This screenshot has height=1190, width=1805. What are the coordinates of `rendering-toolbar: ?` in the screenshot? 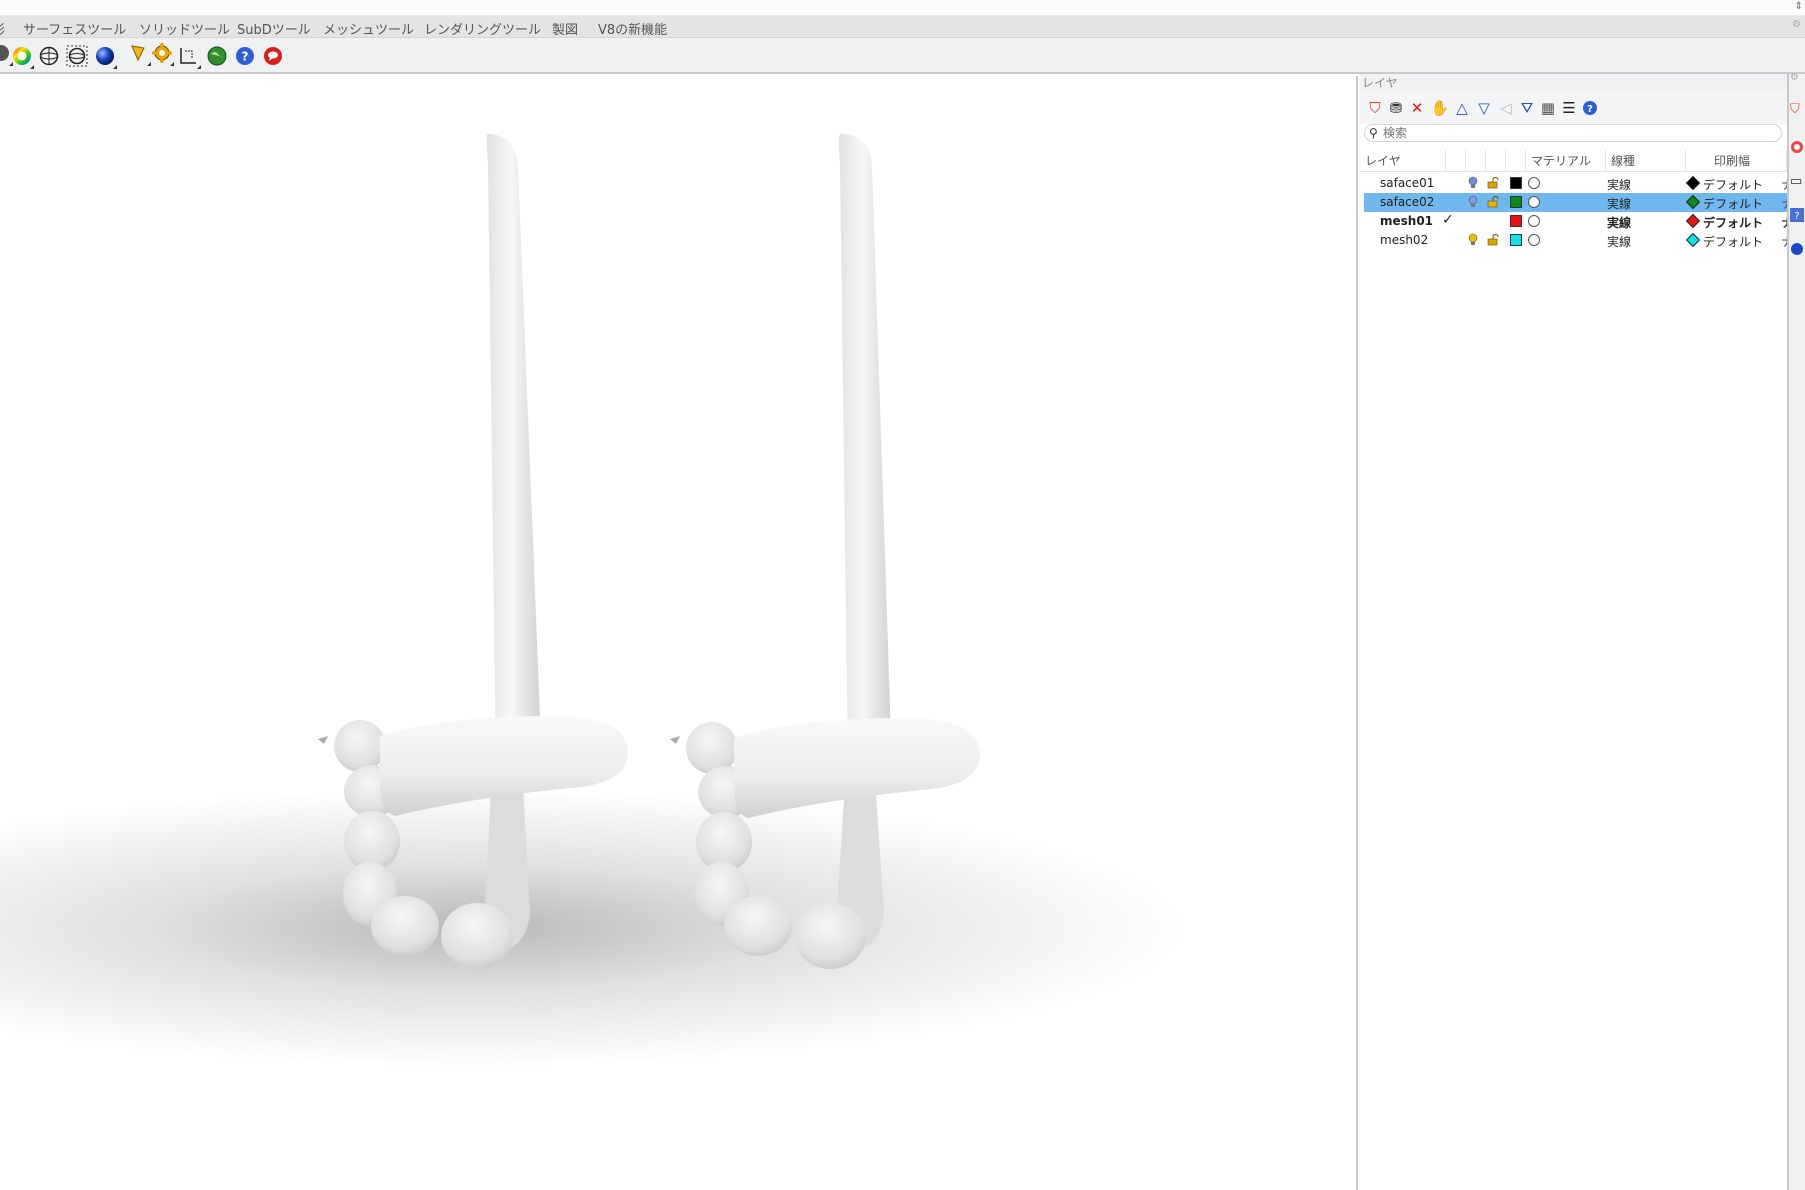 It's located at (902, 56).